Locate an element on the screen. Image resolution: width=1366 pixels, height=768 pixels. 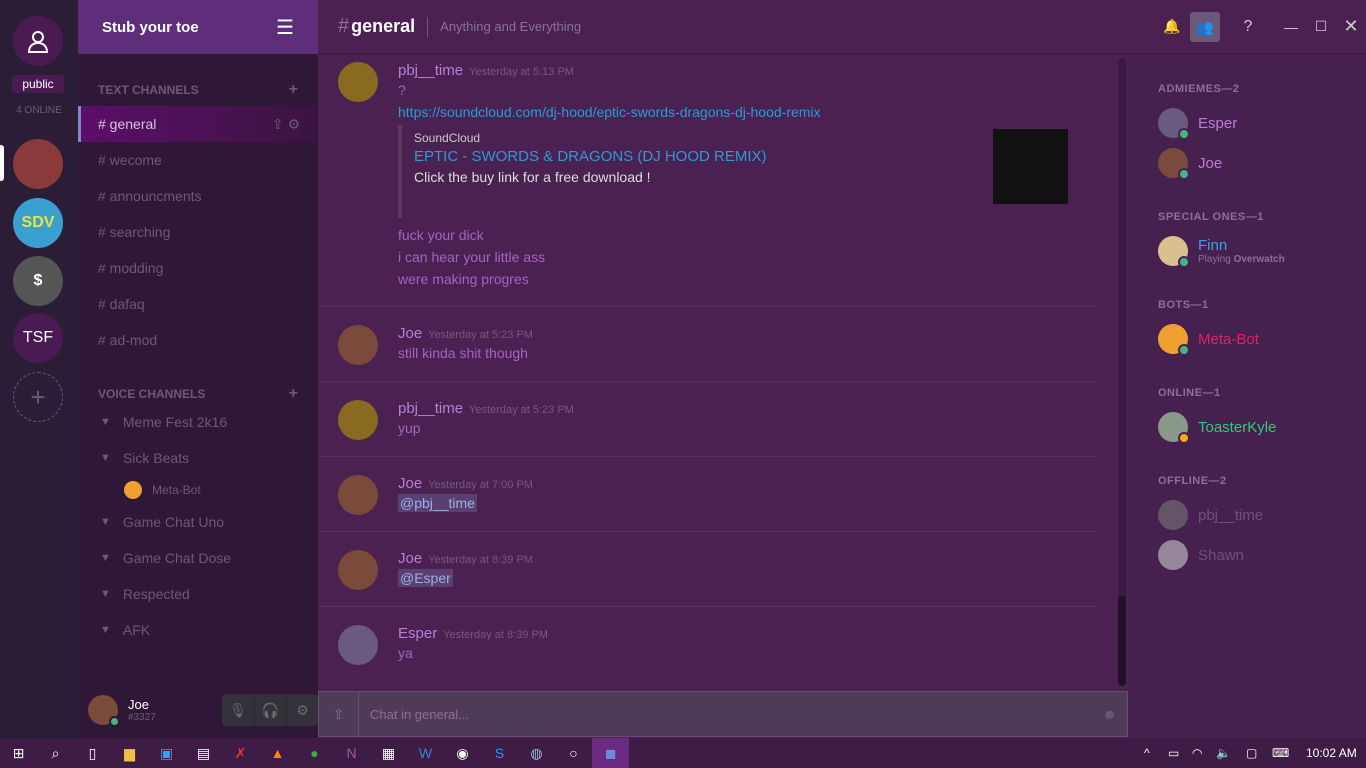
server-tsf: TSF is located at coordinates (38, 338).